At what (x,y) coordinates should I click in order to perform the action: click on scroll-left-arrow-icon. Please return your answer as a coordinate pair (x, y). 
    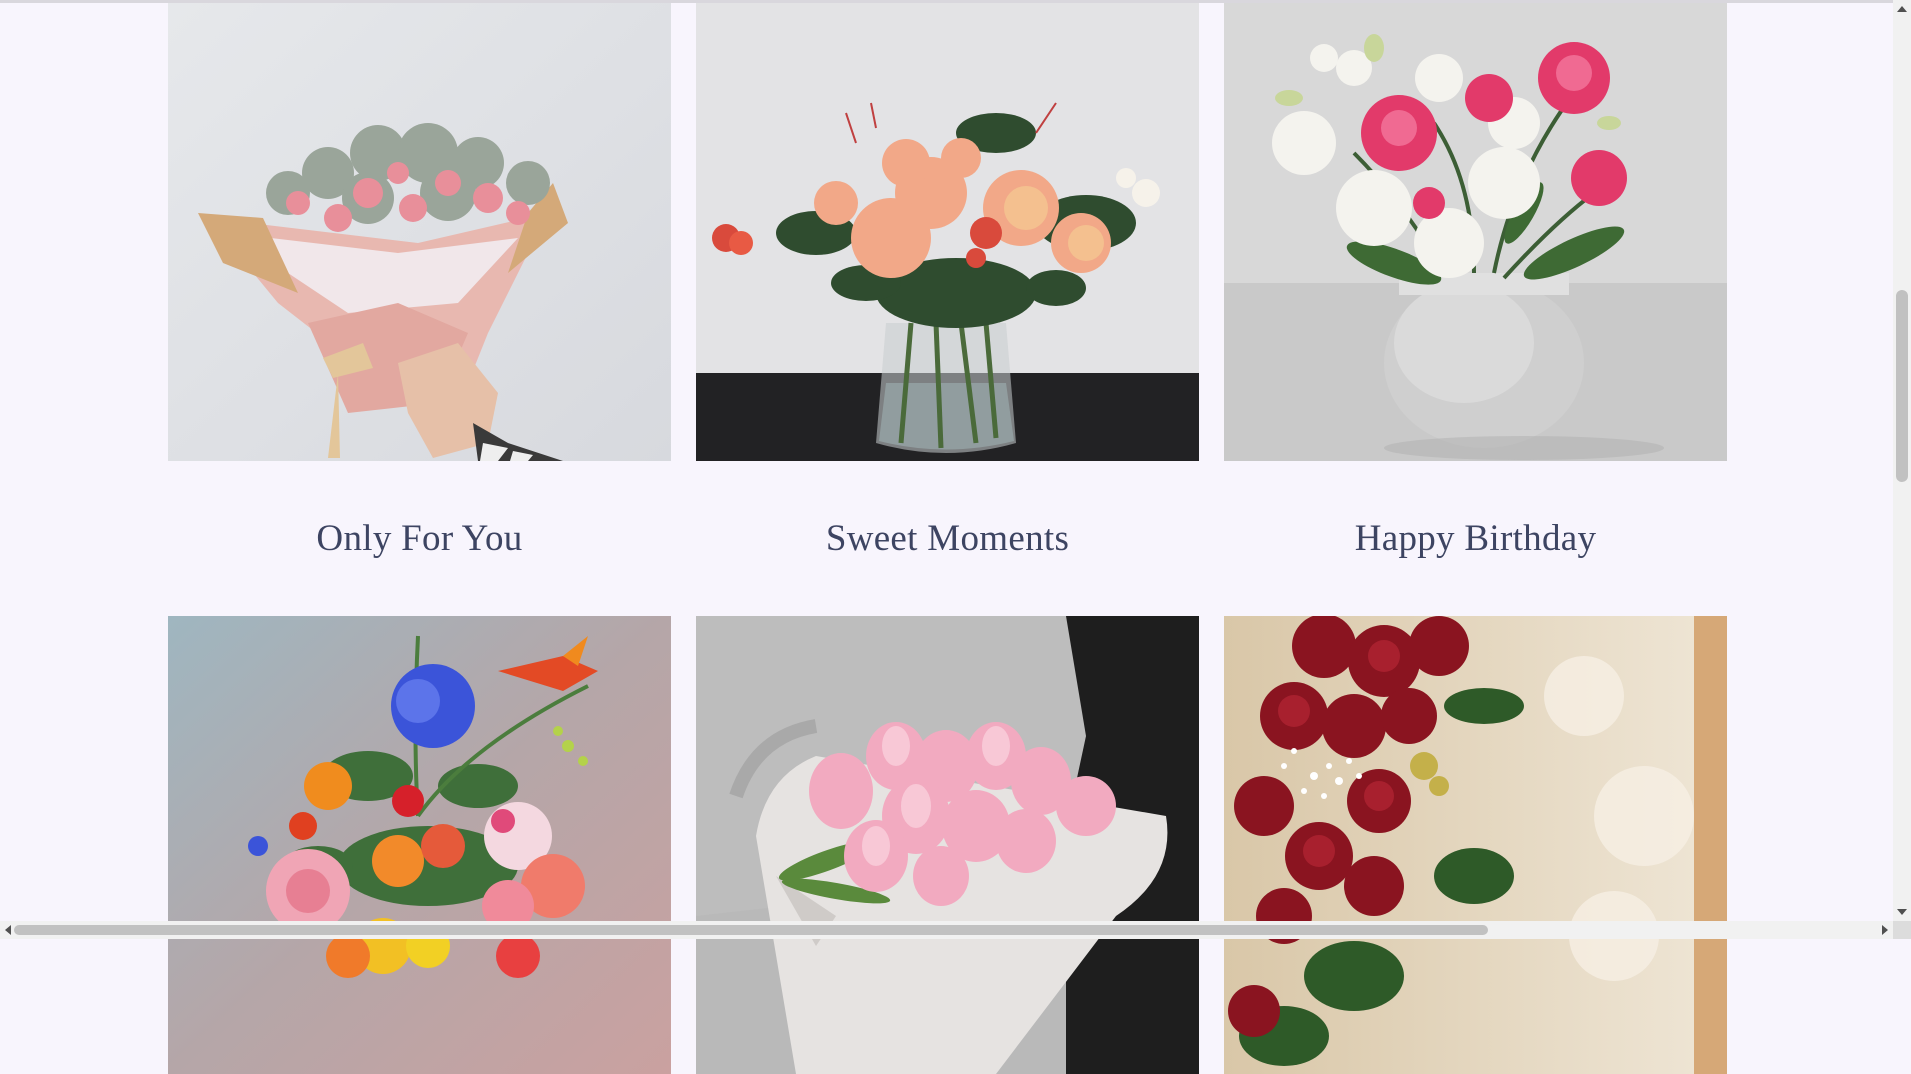
    Looking at the image, I should click on (8, 930).